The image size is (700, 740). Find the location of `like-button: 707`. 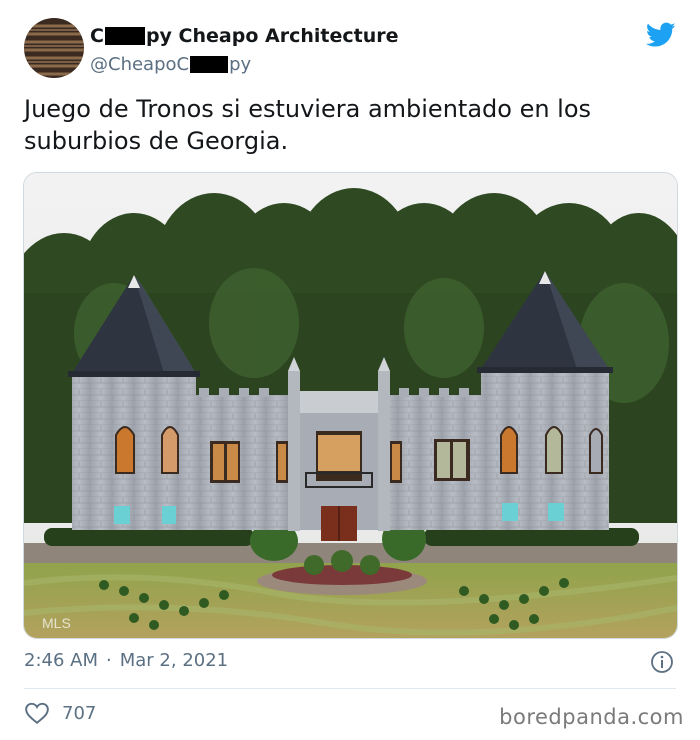

like-button: 707 is located at coordinates (60, 713).